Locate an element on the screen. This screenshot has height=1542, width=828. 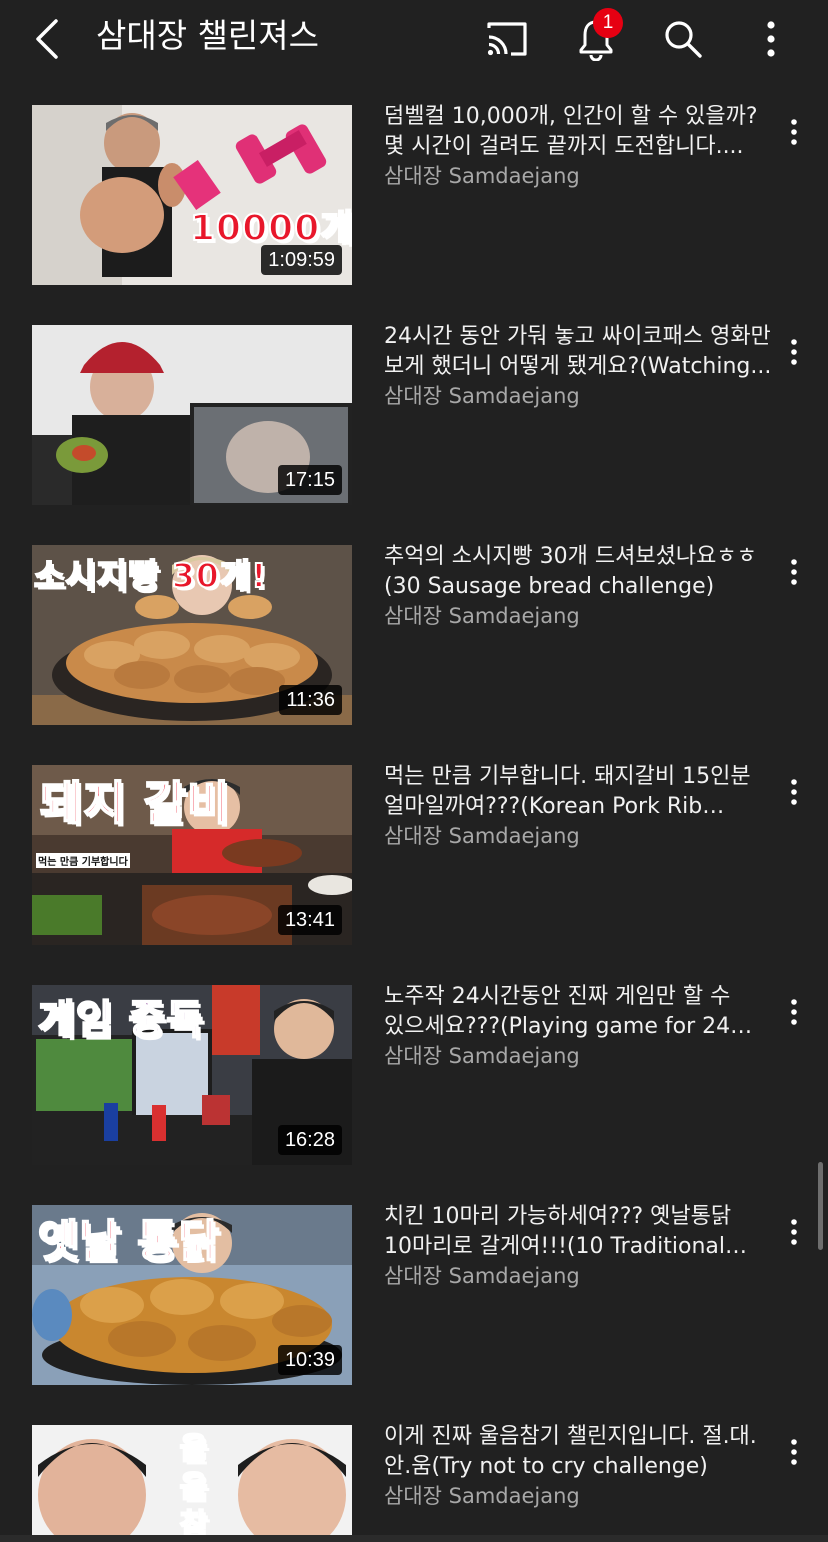
thumbnail-subtext: 먹는 만큼 기부합니다 is located at coordinates (83, 860).